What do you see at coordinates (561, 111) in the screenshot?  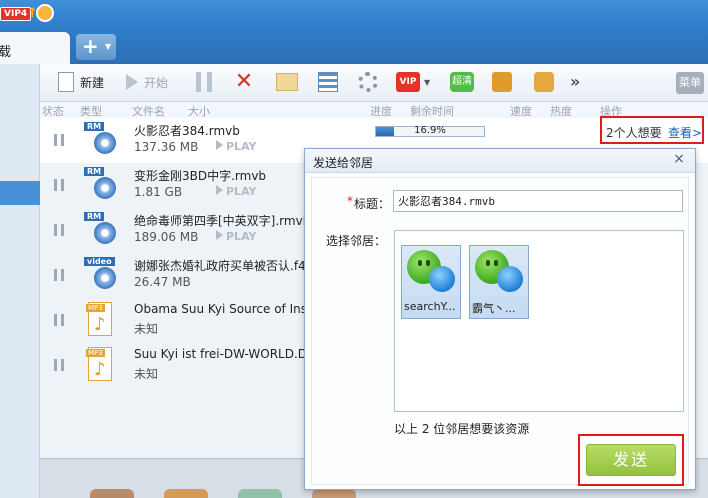 I see `column-header-heat: 热度` at bounding box center [561, 111].